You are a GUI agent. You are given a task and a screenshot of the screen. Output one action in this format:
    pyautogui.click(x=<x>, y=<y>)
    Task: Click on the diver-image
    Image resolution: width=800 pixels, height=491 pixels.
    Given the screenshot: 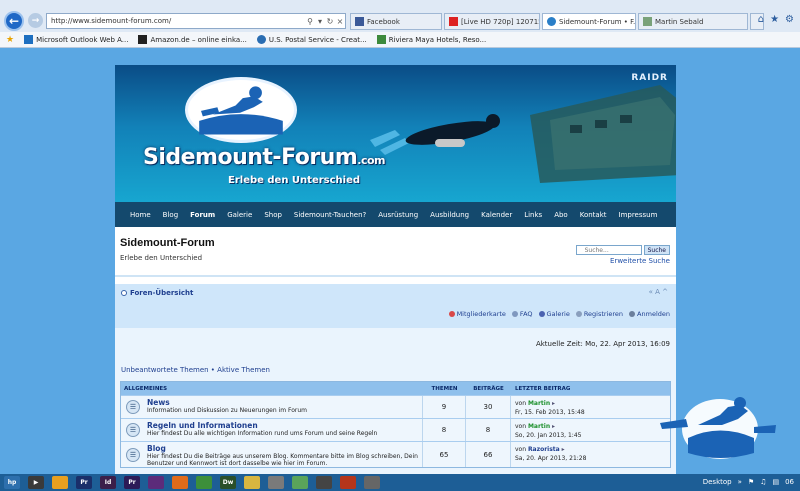 What is the action you would take?
    pyautogui.click(x=435, y=134)
    